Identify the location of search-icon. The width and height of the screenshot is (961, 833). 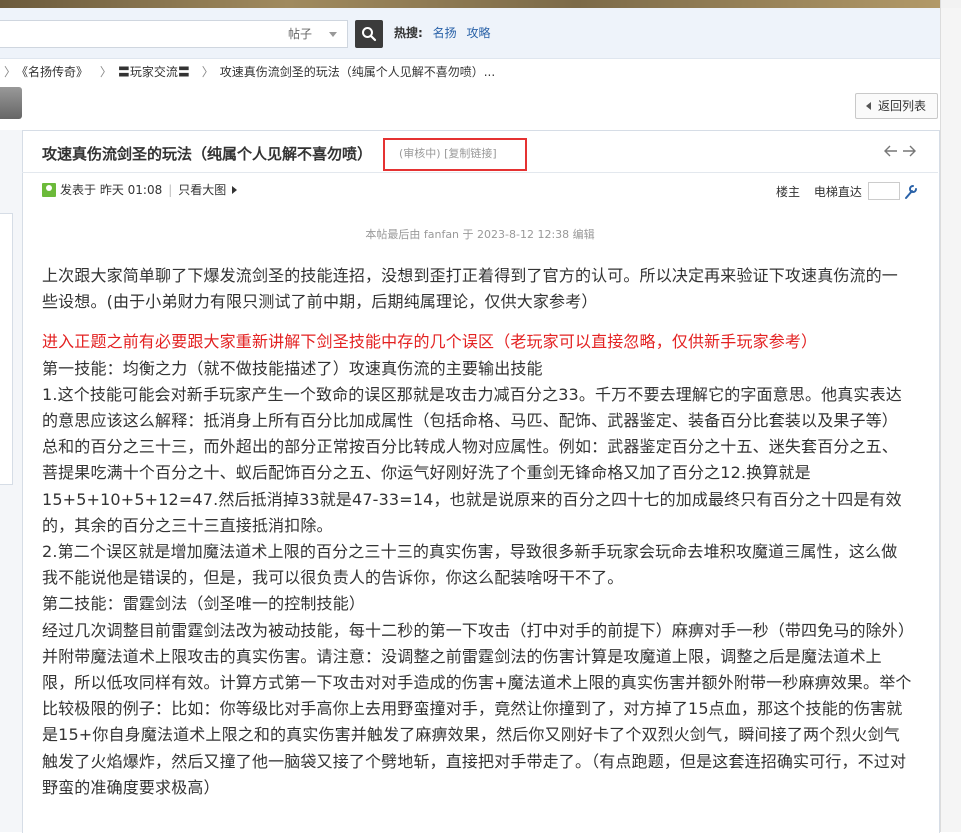
(369, 34).